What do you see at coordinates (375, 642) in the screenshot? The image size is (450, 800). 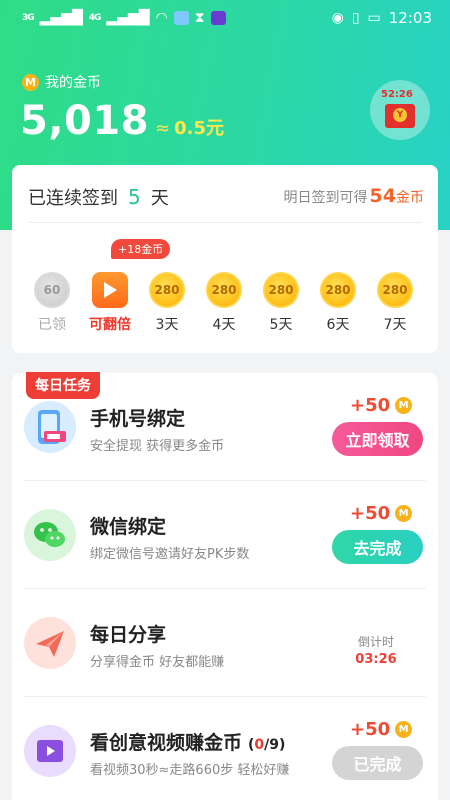 I see `countdown-label: 倒计时` at bounding box center [375, 642].